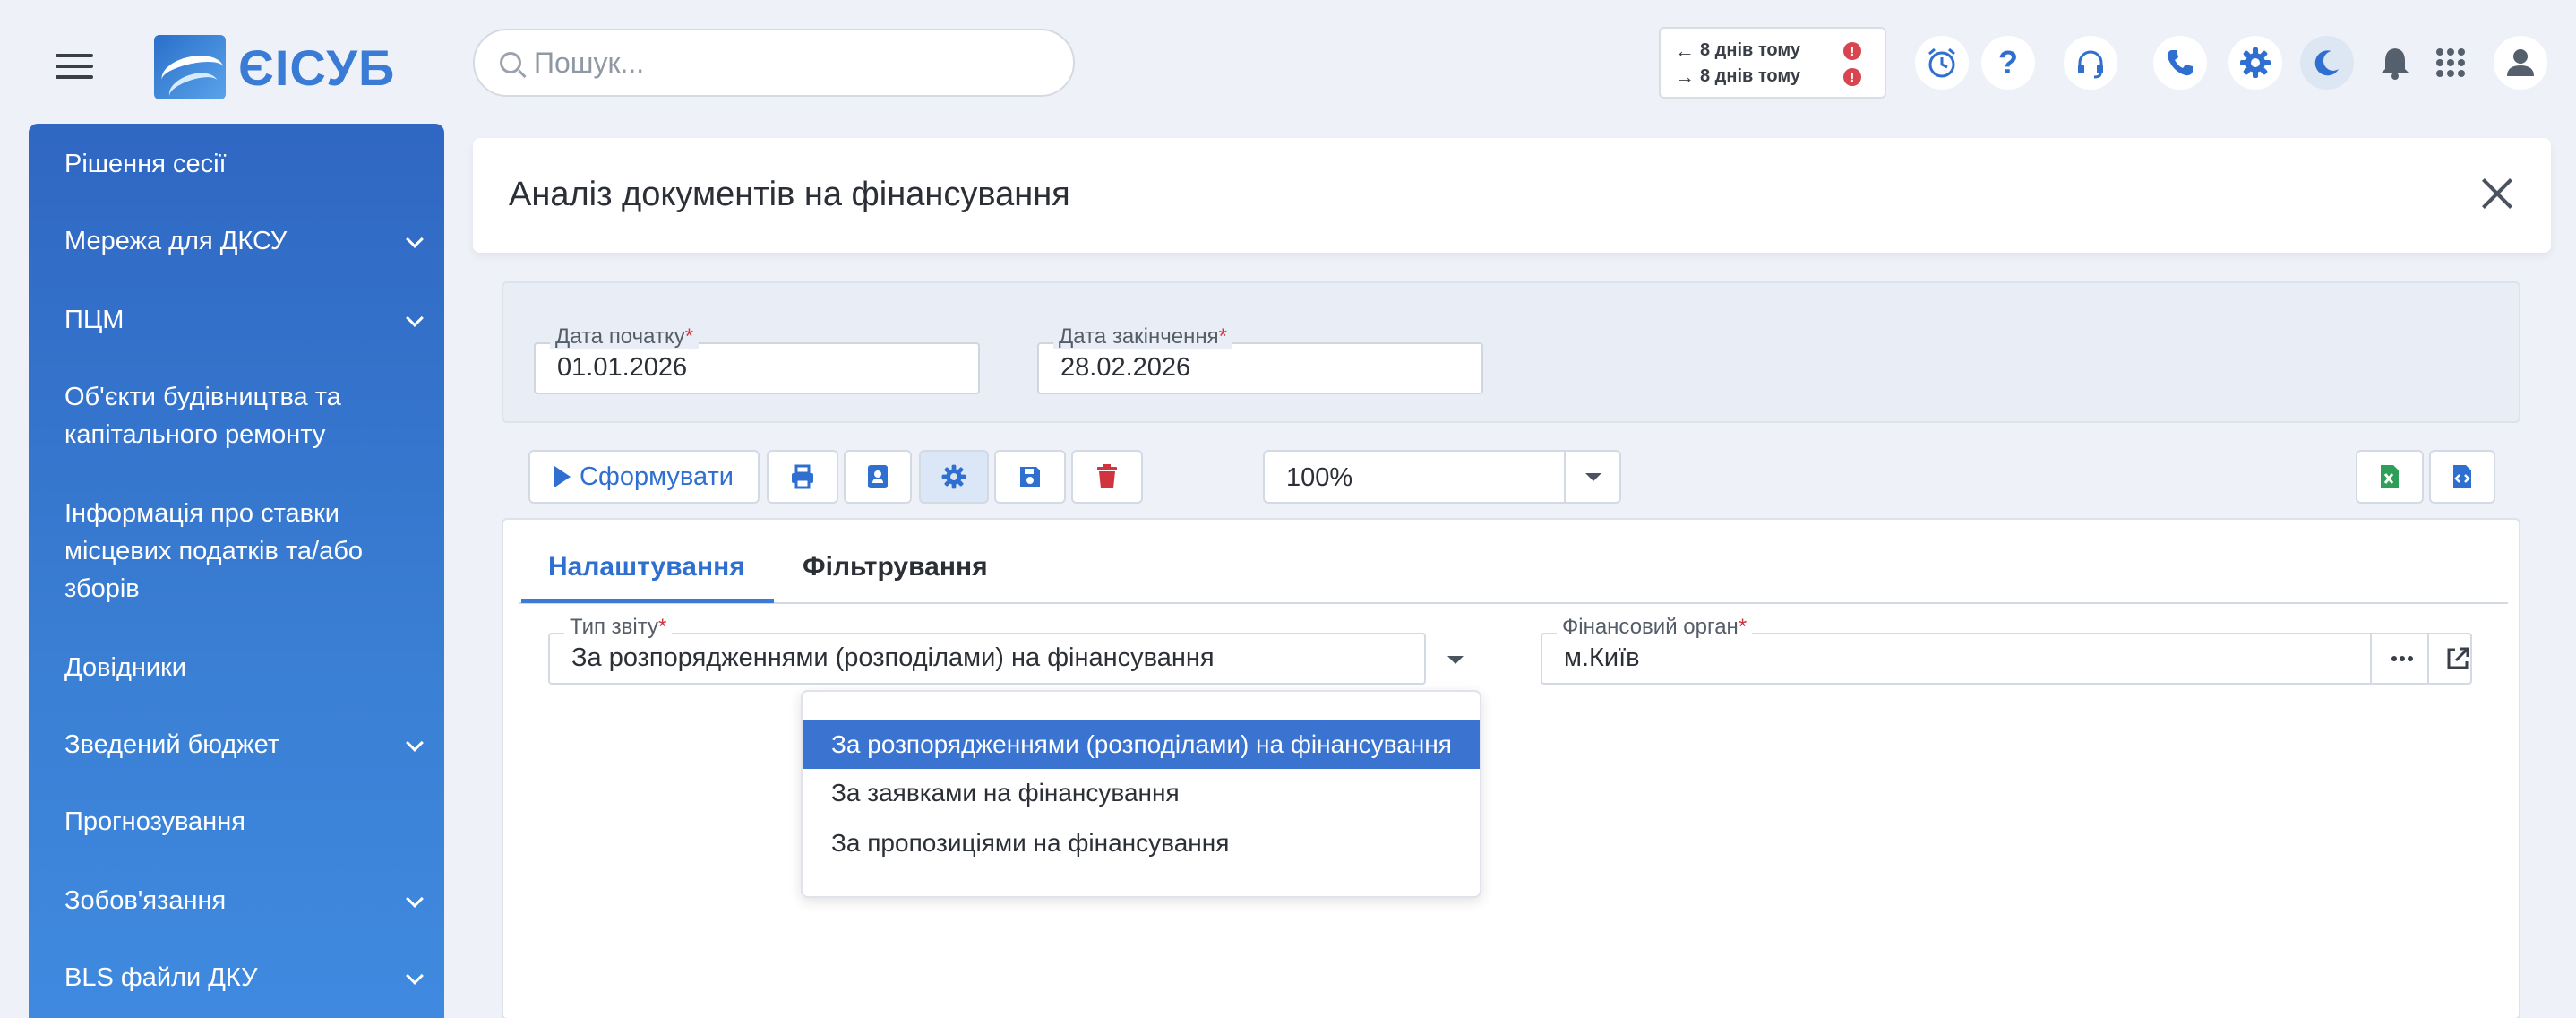 This screenshot has width=2576, height=1018. What do you see at coordinates (244, 900) in the screenshot?
I see `sidebar-item-obligations: Зобов'язання` at bounding box center [244, 900].